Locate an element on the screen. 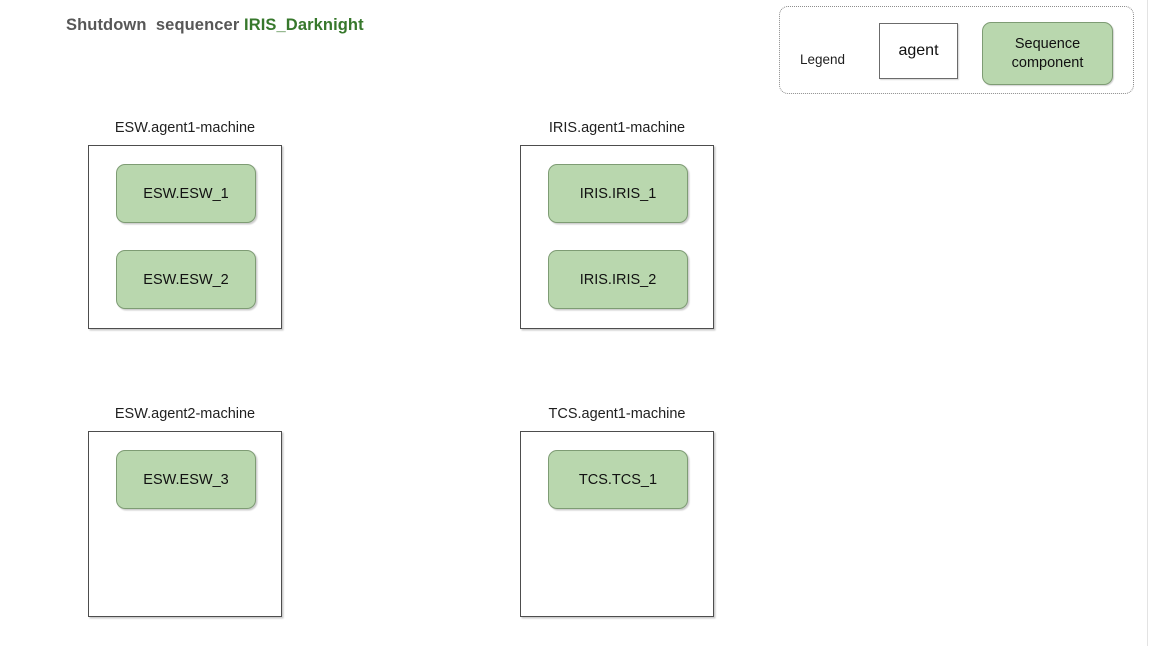  machine-box: IRIS.IRIS_1 IRIS.IRIS_2 is located at coordinates (617, 237).